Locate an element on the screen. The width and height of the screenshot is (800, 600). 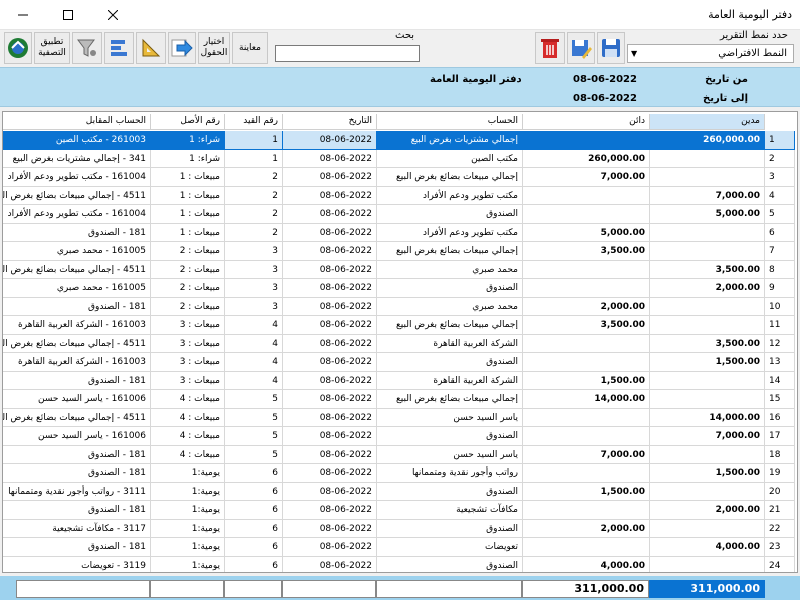
cell-debit: 4,000.00 is located at coordinates (707, 547).